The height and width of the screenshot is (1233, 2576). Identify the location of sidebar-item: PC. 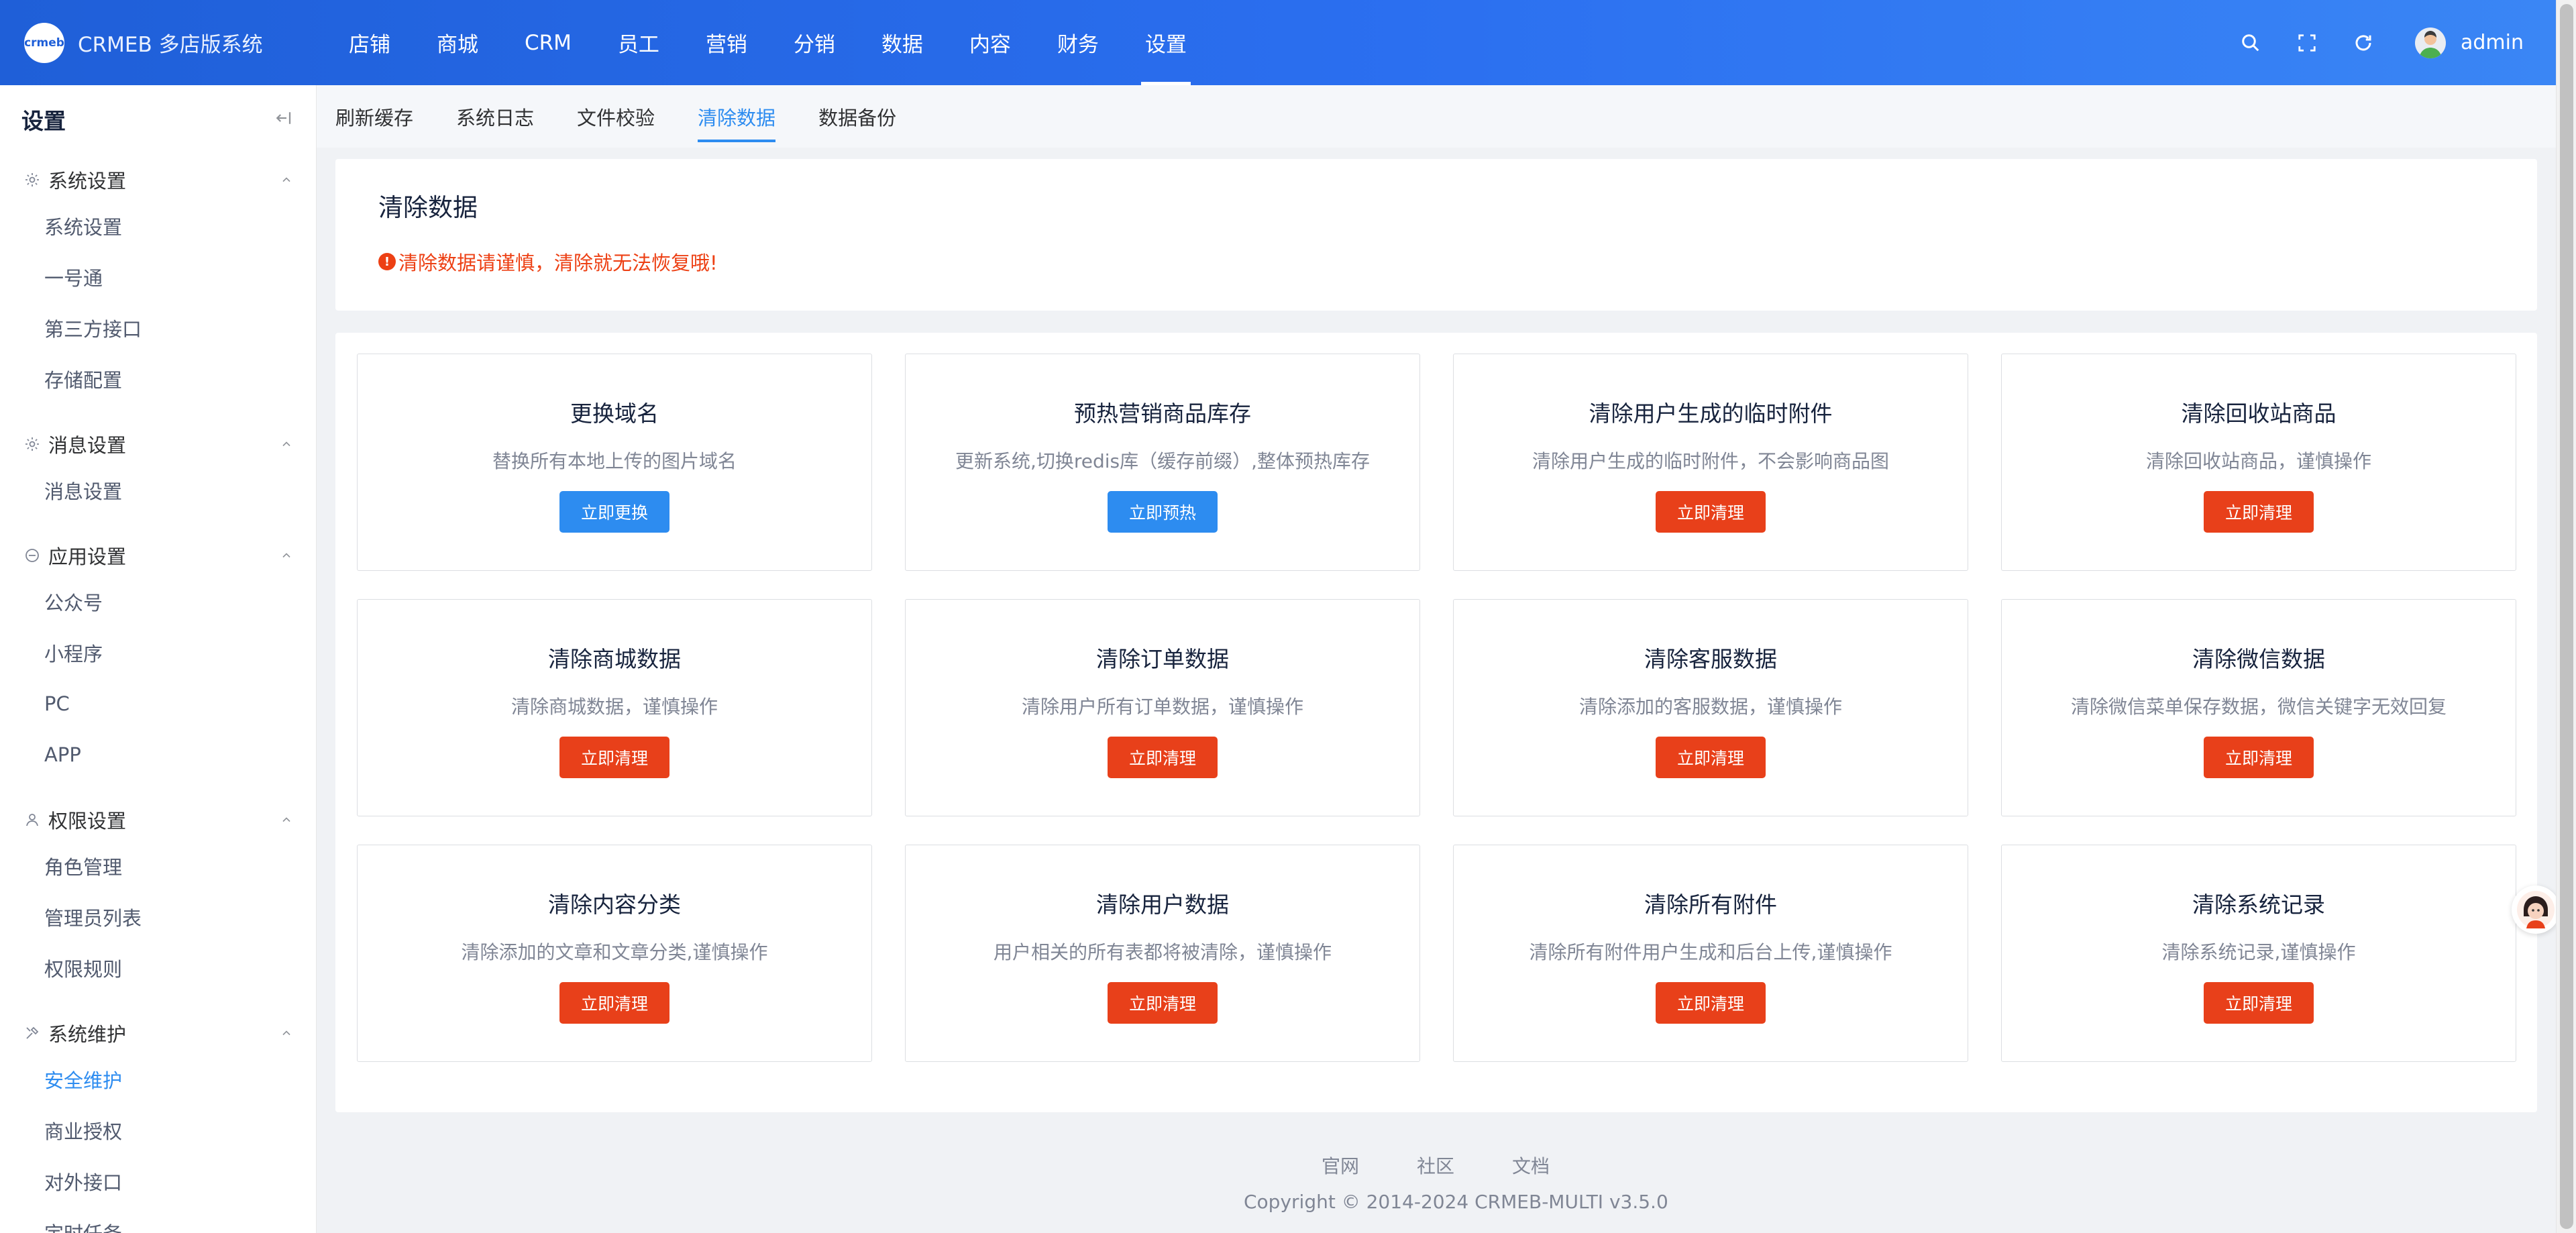
(116, 703).